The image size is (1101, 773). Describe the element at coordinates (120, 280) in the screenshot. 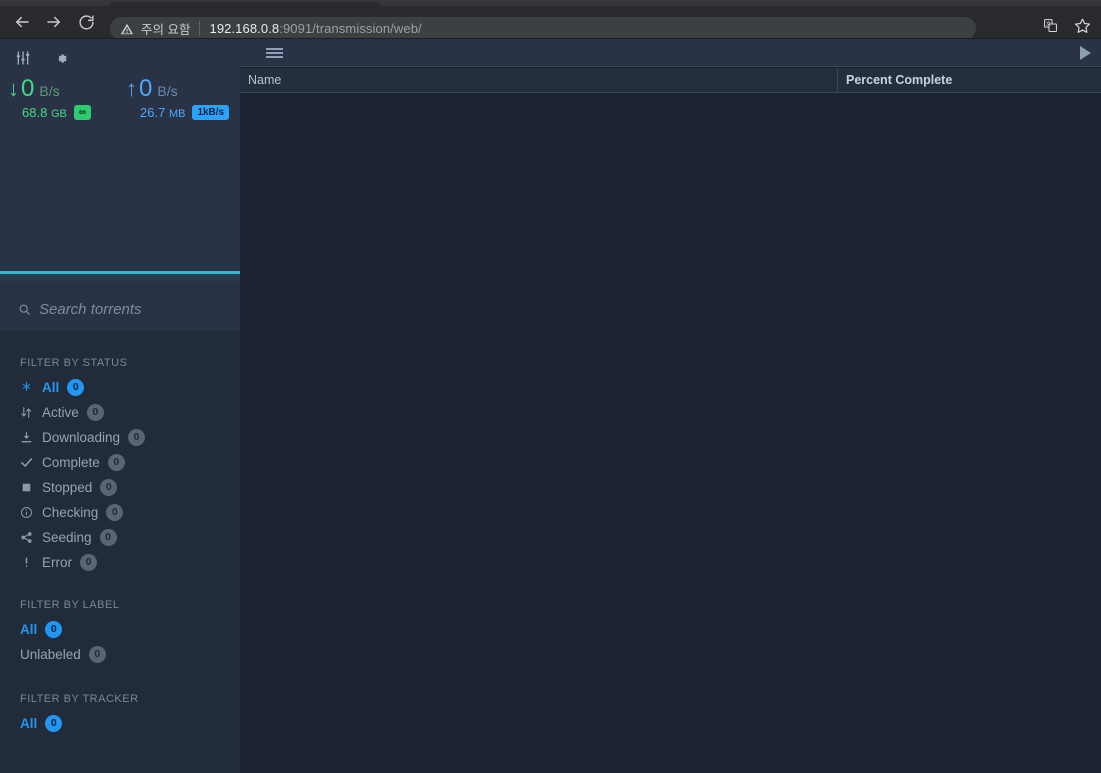

I see `sidebar-gradient-strip` at that location.